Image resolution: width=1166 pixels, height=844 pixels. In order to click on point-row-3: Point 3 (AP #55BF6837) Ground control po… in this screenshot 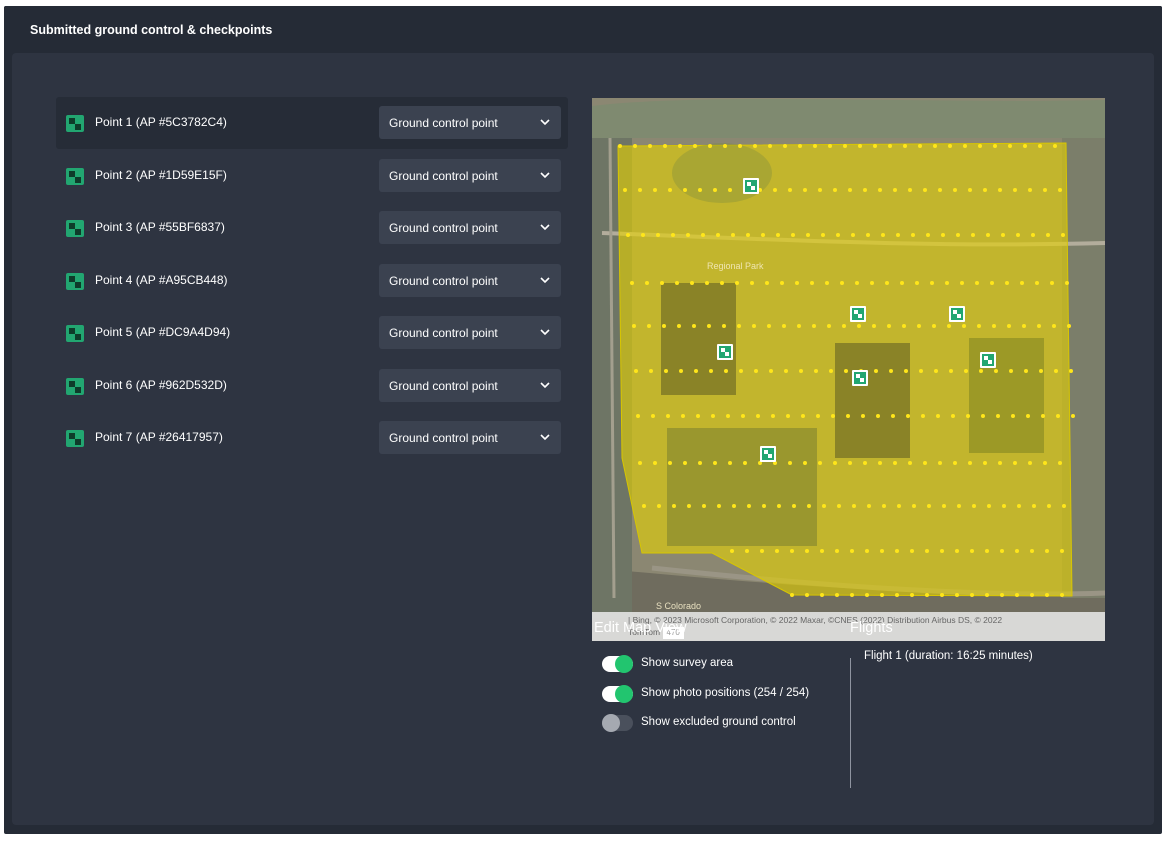, I will do `click(312, 228)`.